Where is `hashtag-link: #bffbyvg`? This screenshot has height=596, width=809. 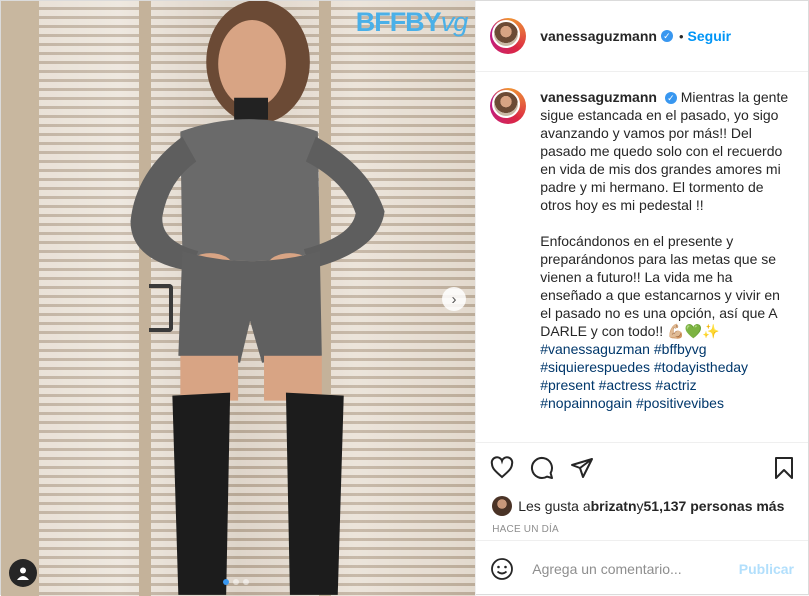
hashtag-link: #bffbyvg is located at coordinates (680, 349).